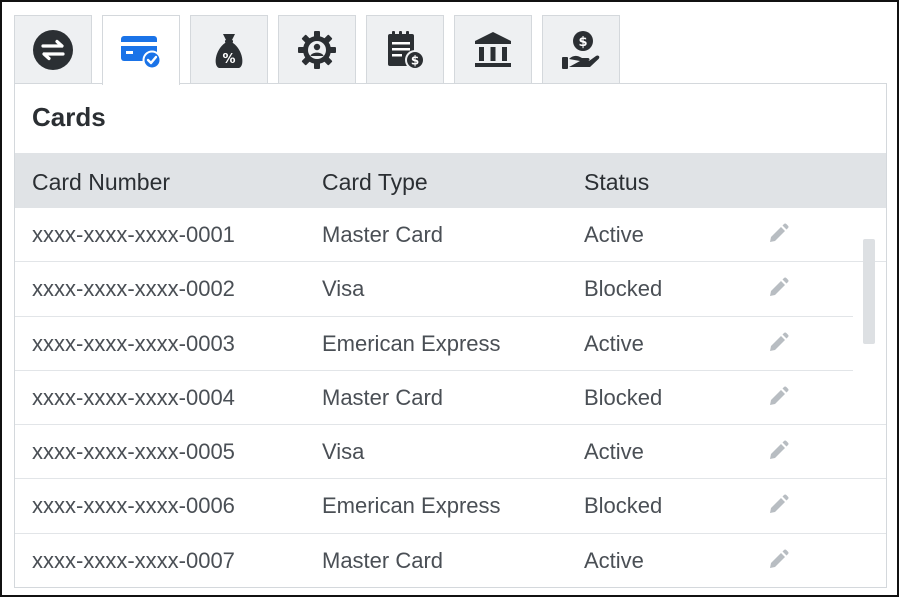  I want to click on tab-bills: $, so click(405, 49).